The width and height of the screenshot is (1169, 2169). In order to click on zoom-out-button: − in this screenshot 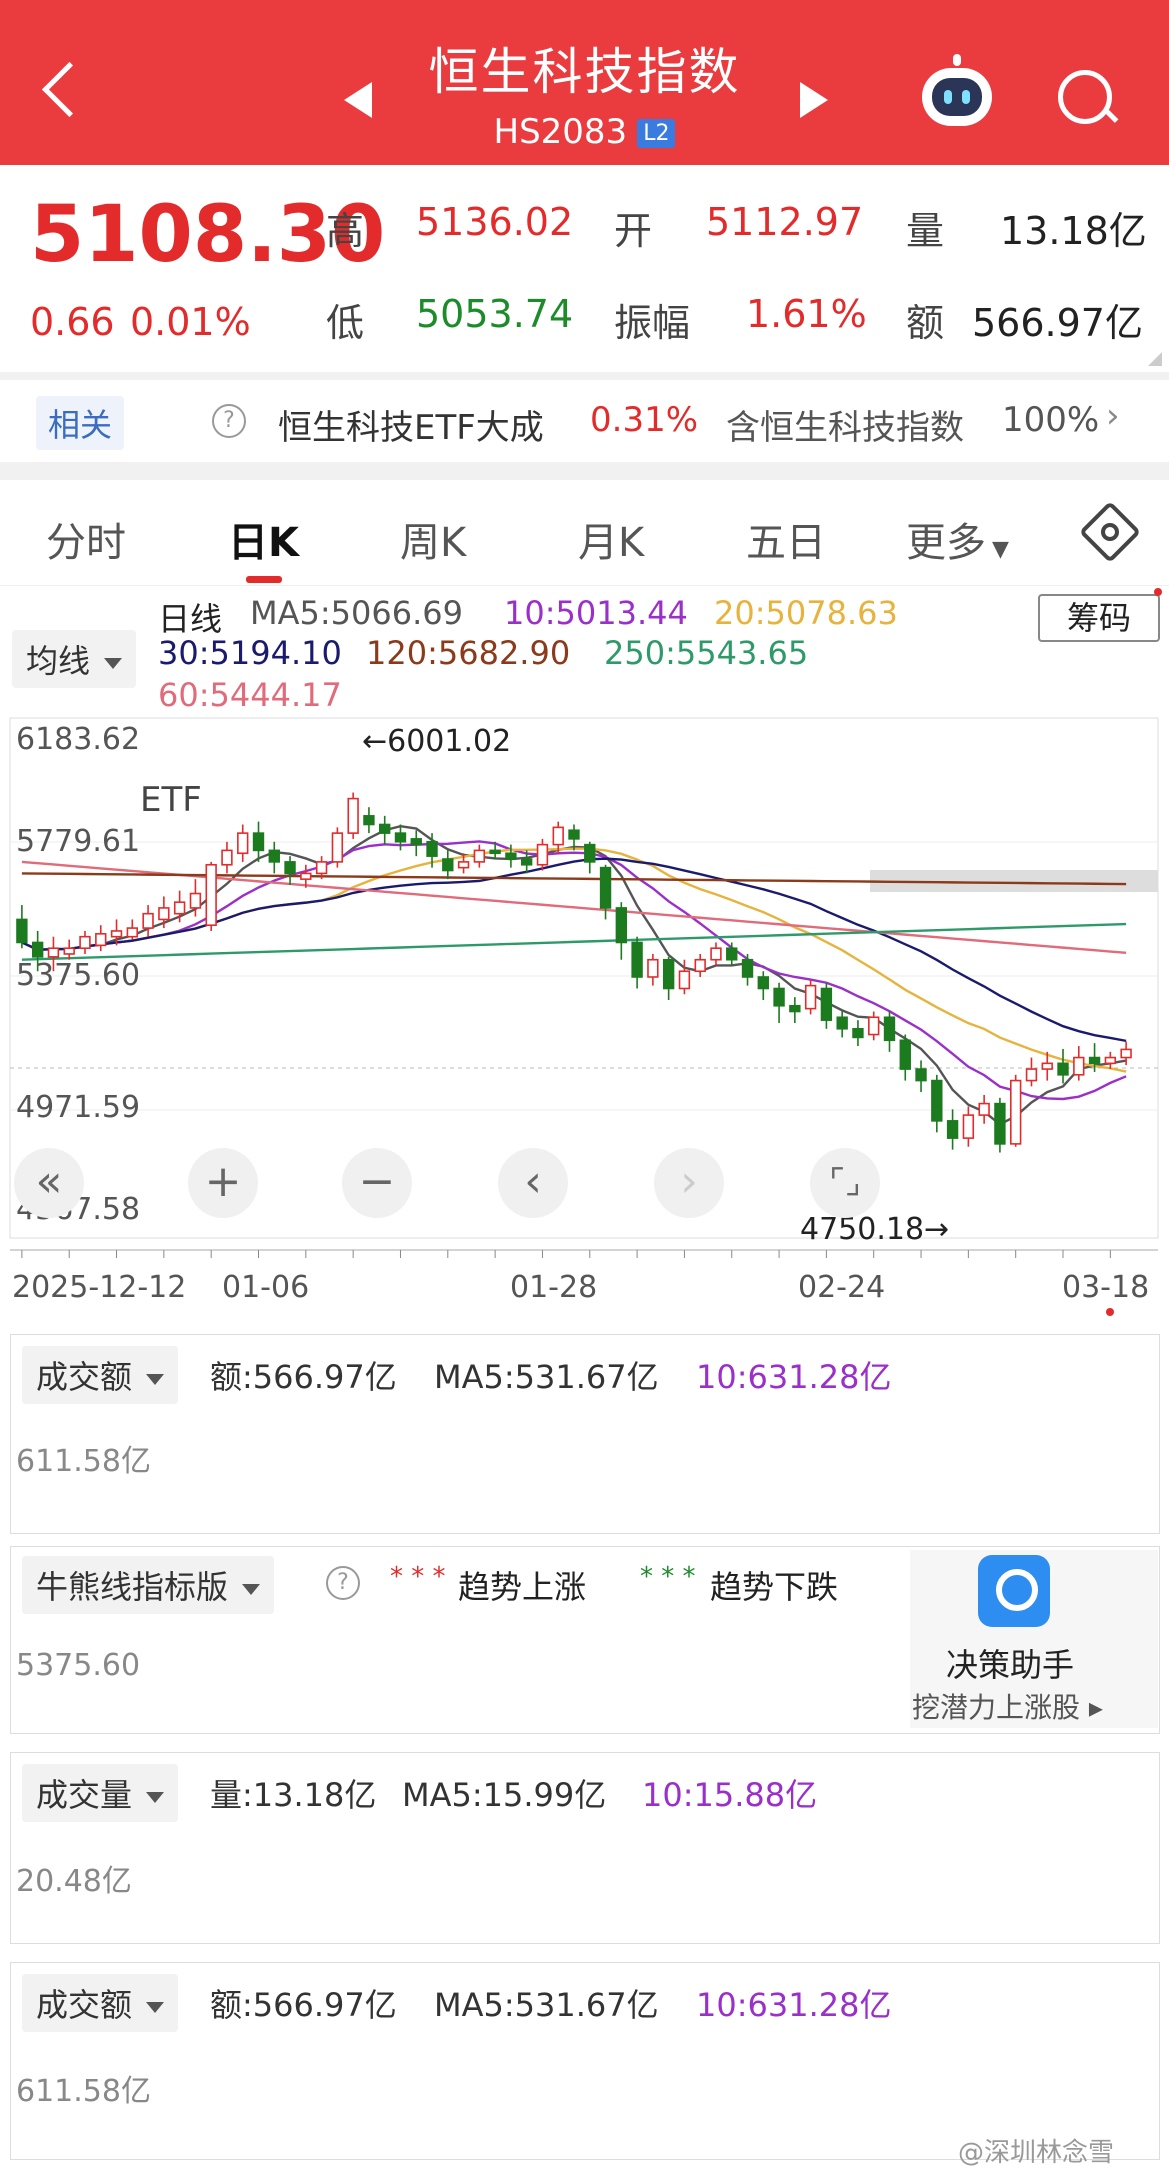, I will do `click(377, 1183)`.